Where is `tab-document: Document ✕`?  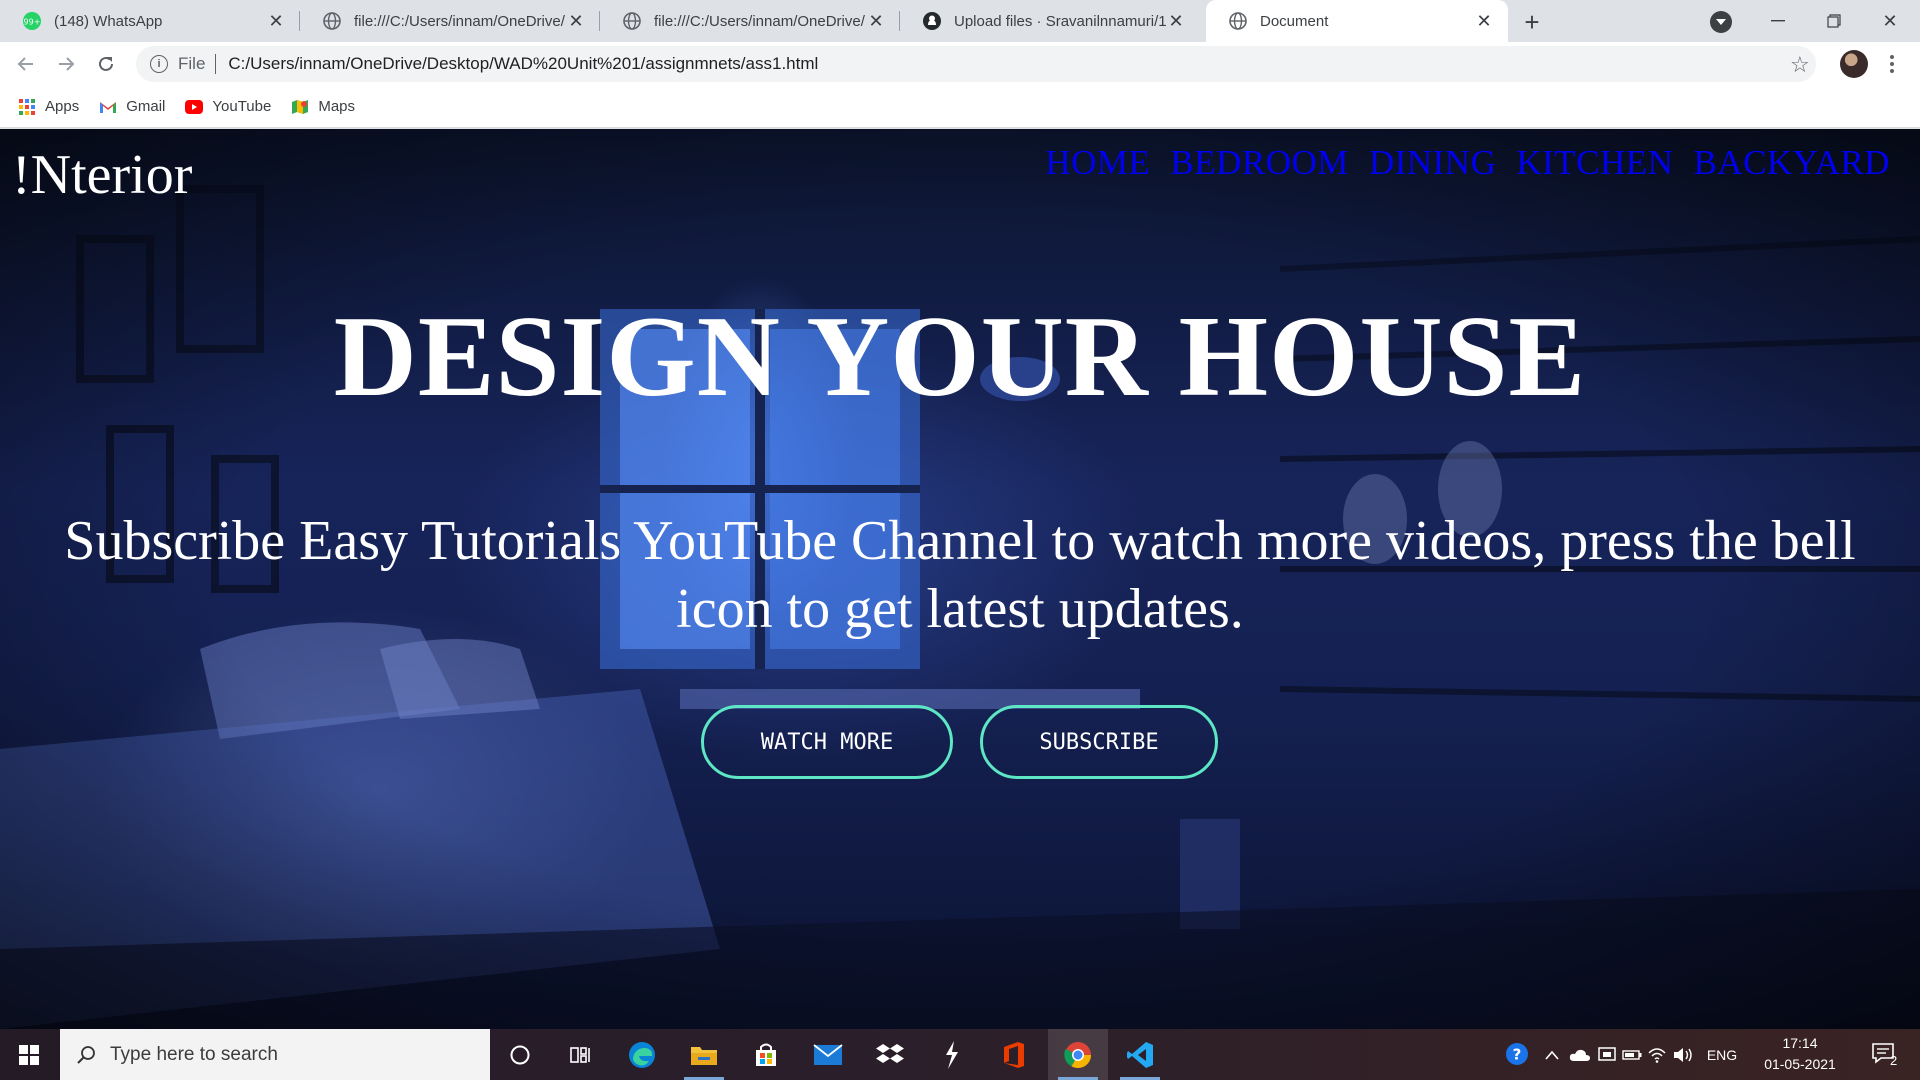 tab-document: Document ✕ is located at coordinates (1357, 21).